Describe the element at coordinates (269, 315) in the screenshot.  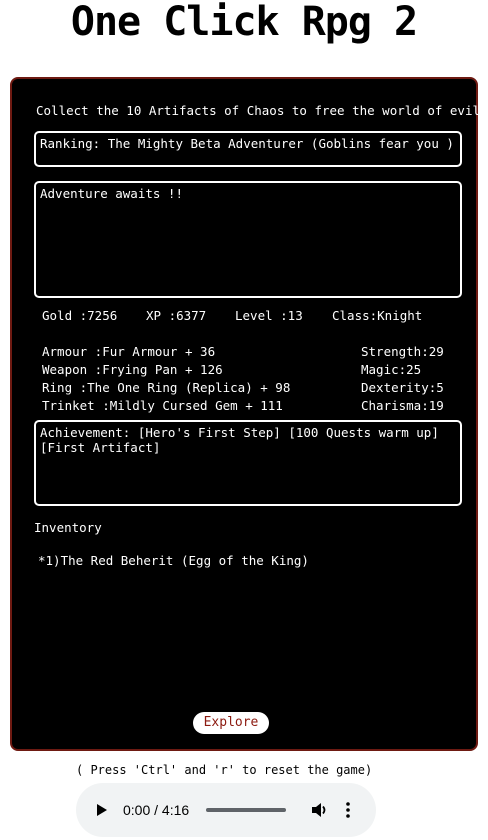
I see `level-stat: Level :13` at that location.